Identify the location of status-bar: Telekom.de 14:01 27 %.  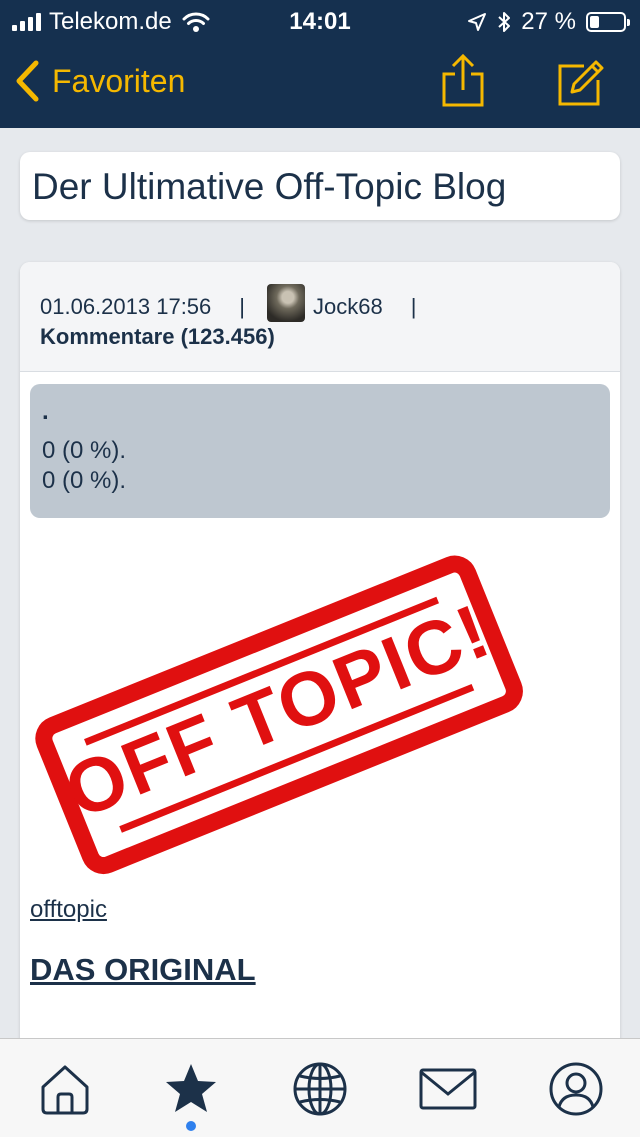
(320, 20).